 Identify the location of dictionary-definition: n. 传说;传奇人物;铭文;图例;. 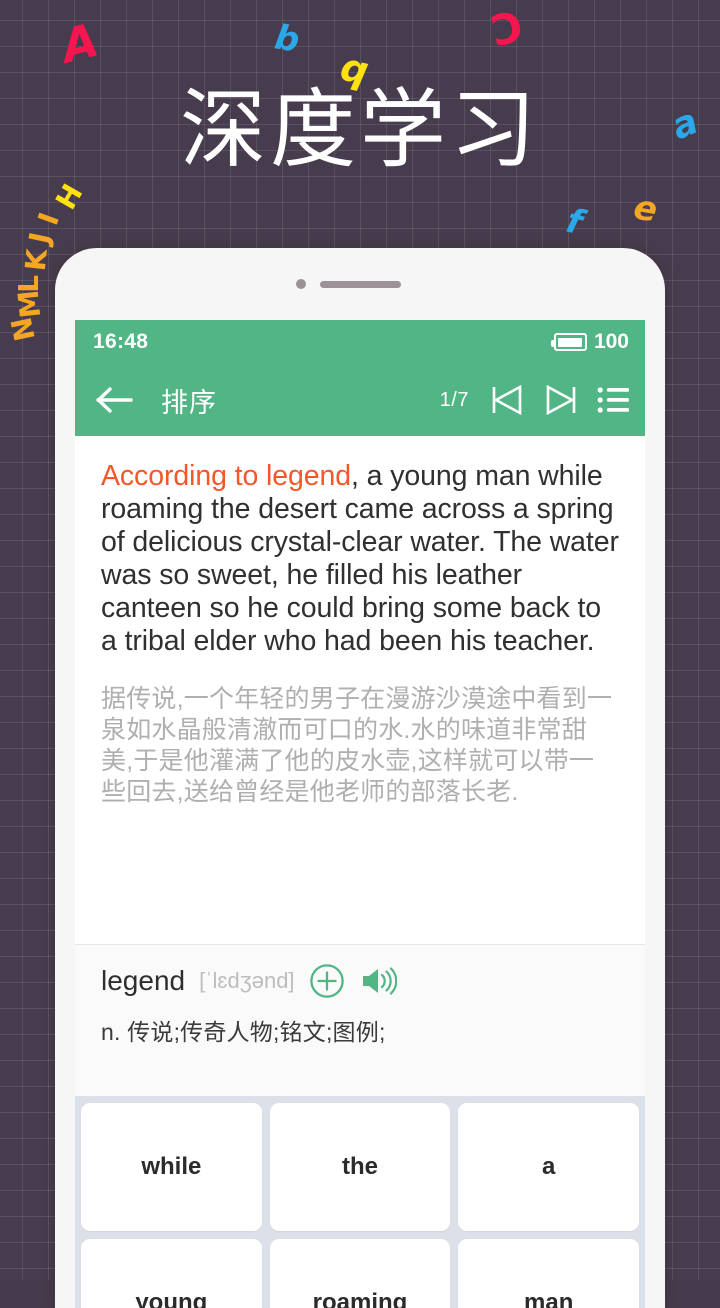
(243, 1032).